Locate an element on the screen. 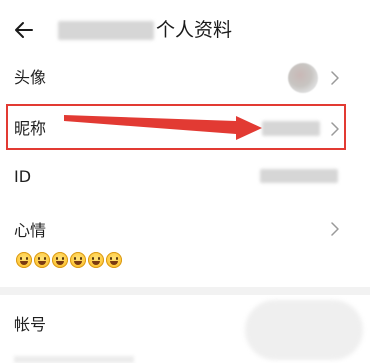 Image resolution: width=370 pixels, height=363 pixels. blurred-account-value is located at coordinates (304, 330).